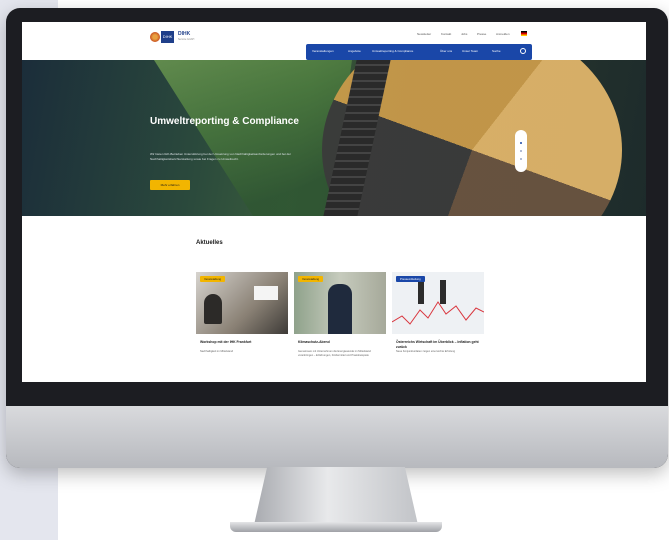 The height and width of the screenshot is (540, 669). Describe the element at coordinates (170, 185) in the screenshot. I see `hero-cta-button: Mehr erfahren` at that location.